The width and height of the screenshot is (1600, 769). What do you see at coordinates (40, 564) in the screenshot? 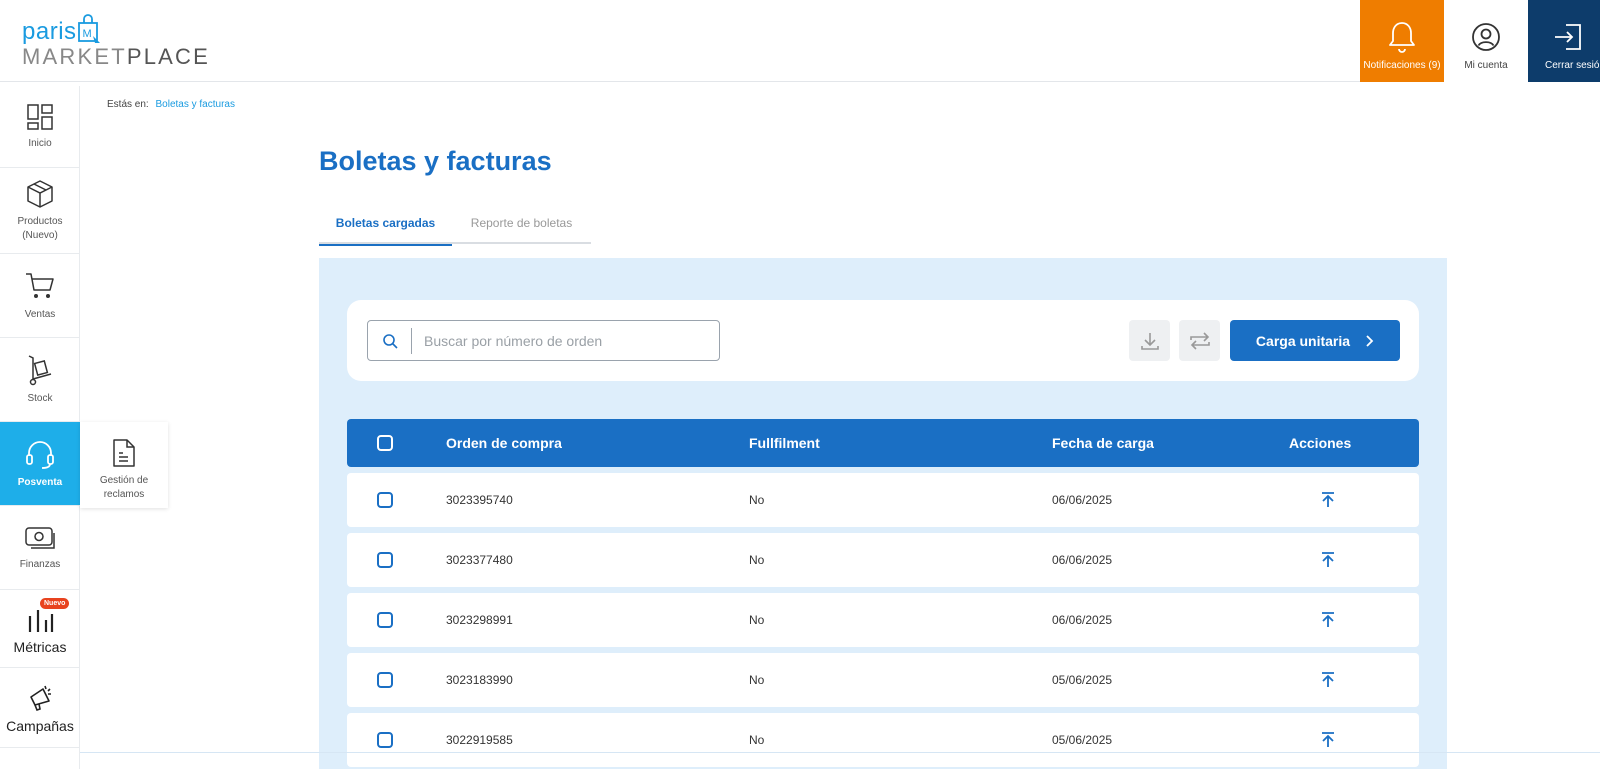
I see `sidebar-item-label: Finanzas` at bounding box center [40, 564].